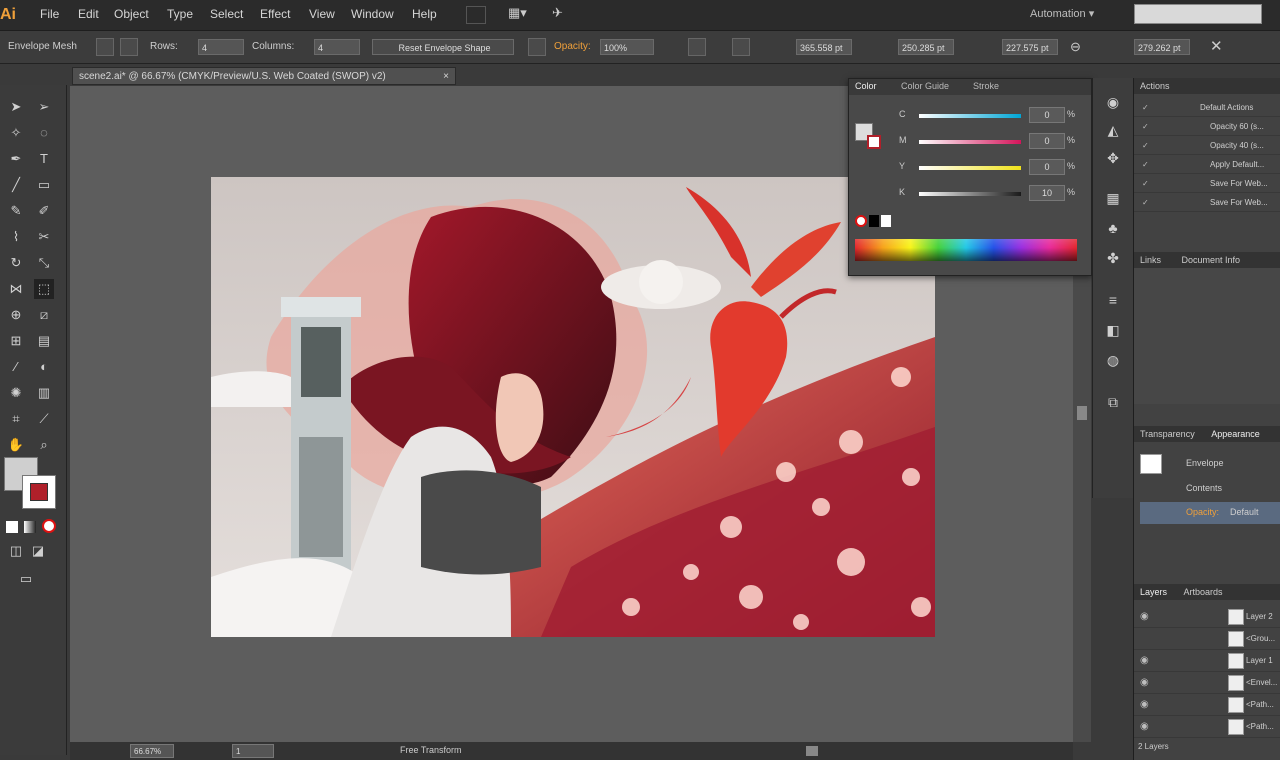 This screenshot has height=760, width=1280. I want to click on menu-edit: Edit, so click(88, 14).